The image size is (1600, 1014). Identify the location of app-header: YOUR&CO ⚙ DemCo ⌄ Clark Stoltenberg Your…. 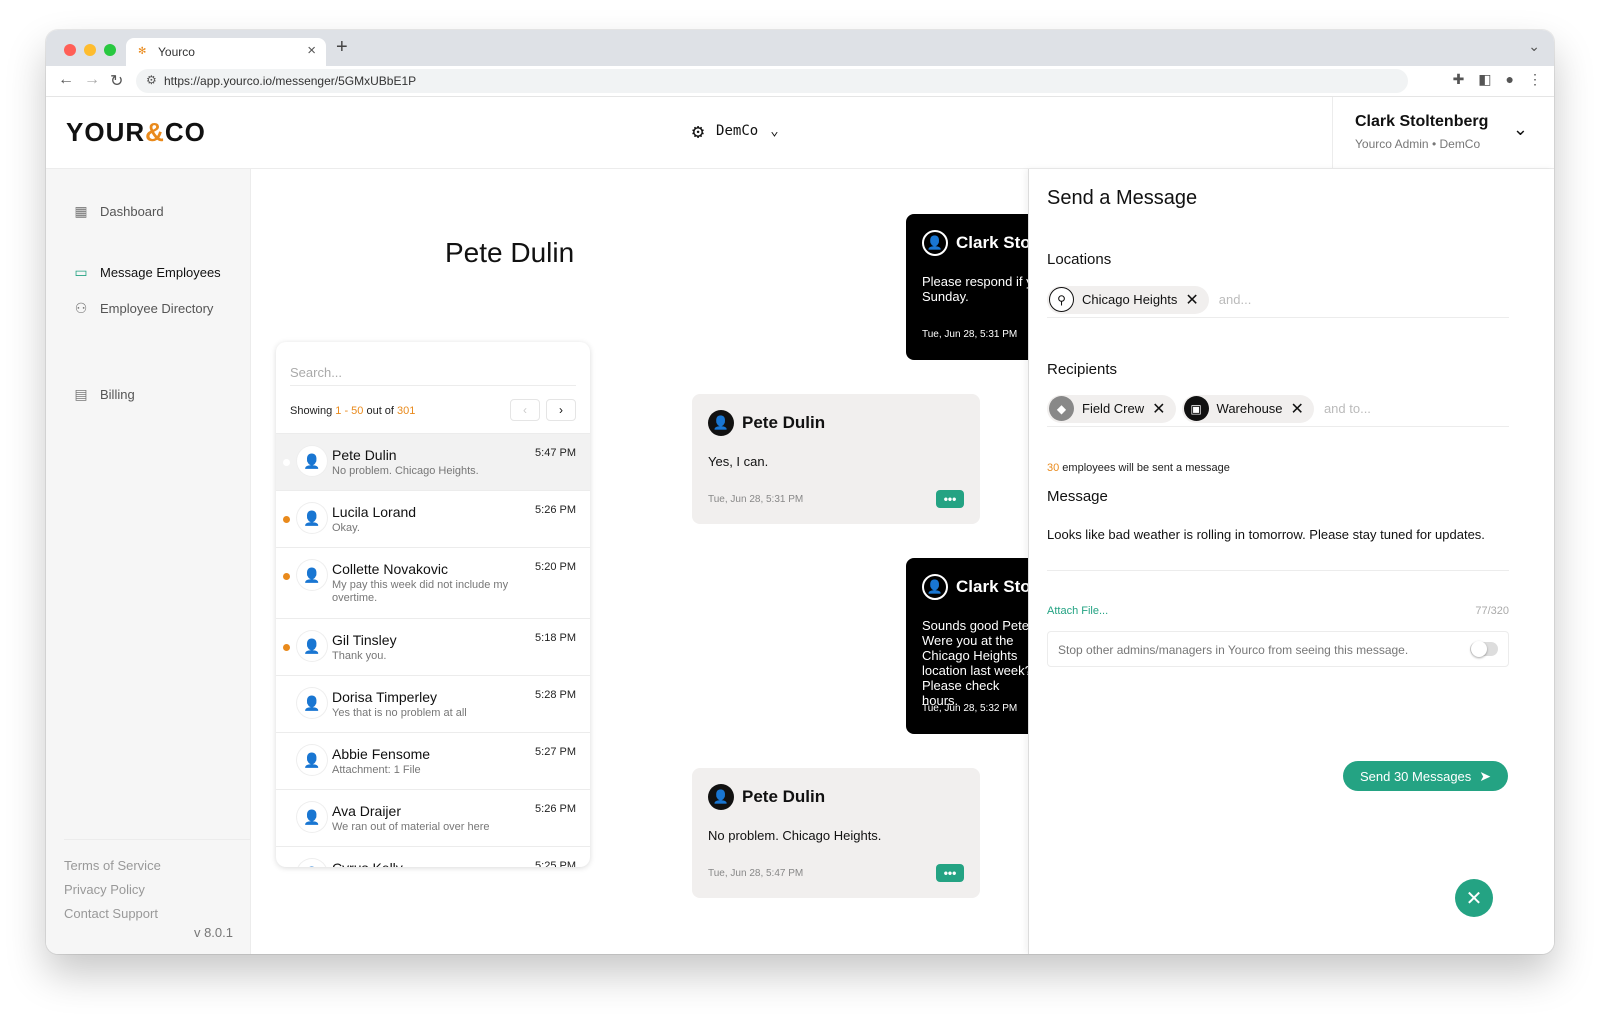
(800, 133).